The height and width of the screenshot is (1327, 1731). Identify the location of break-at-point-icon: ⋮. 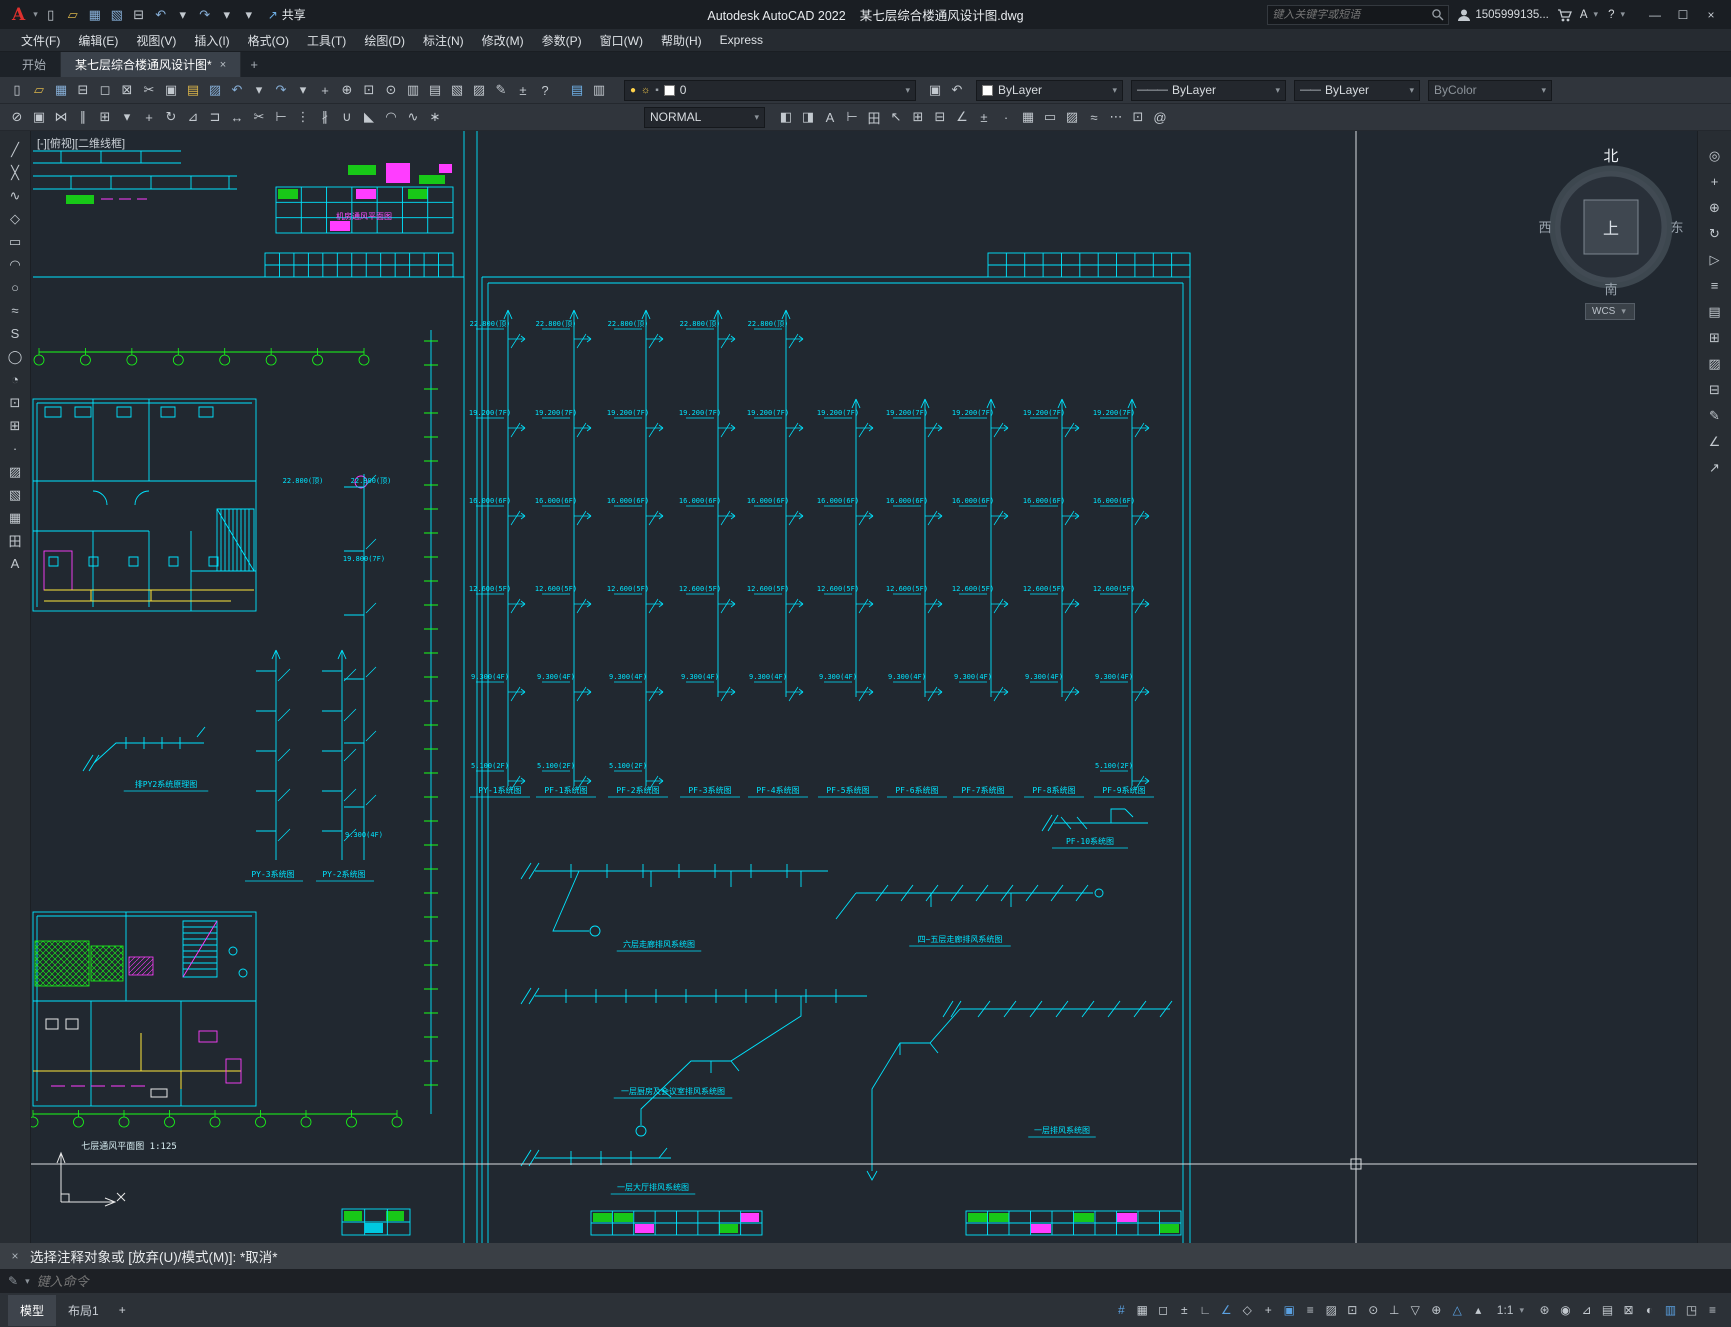
(303, 117).